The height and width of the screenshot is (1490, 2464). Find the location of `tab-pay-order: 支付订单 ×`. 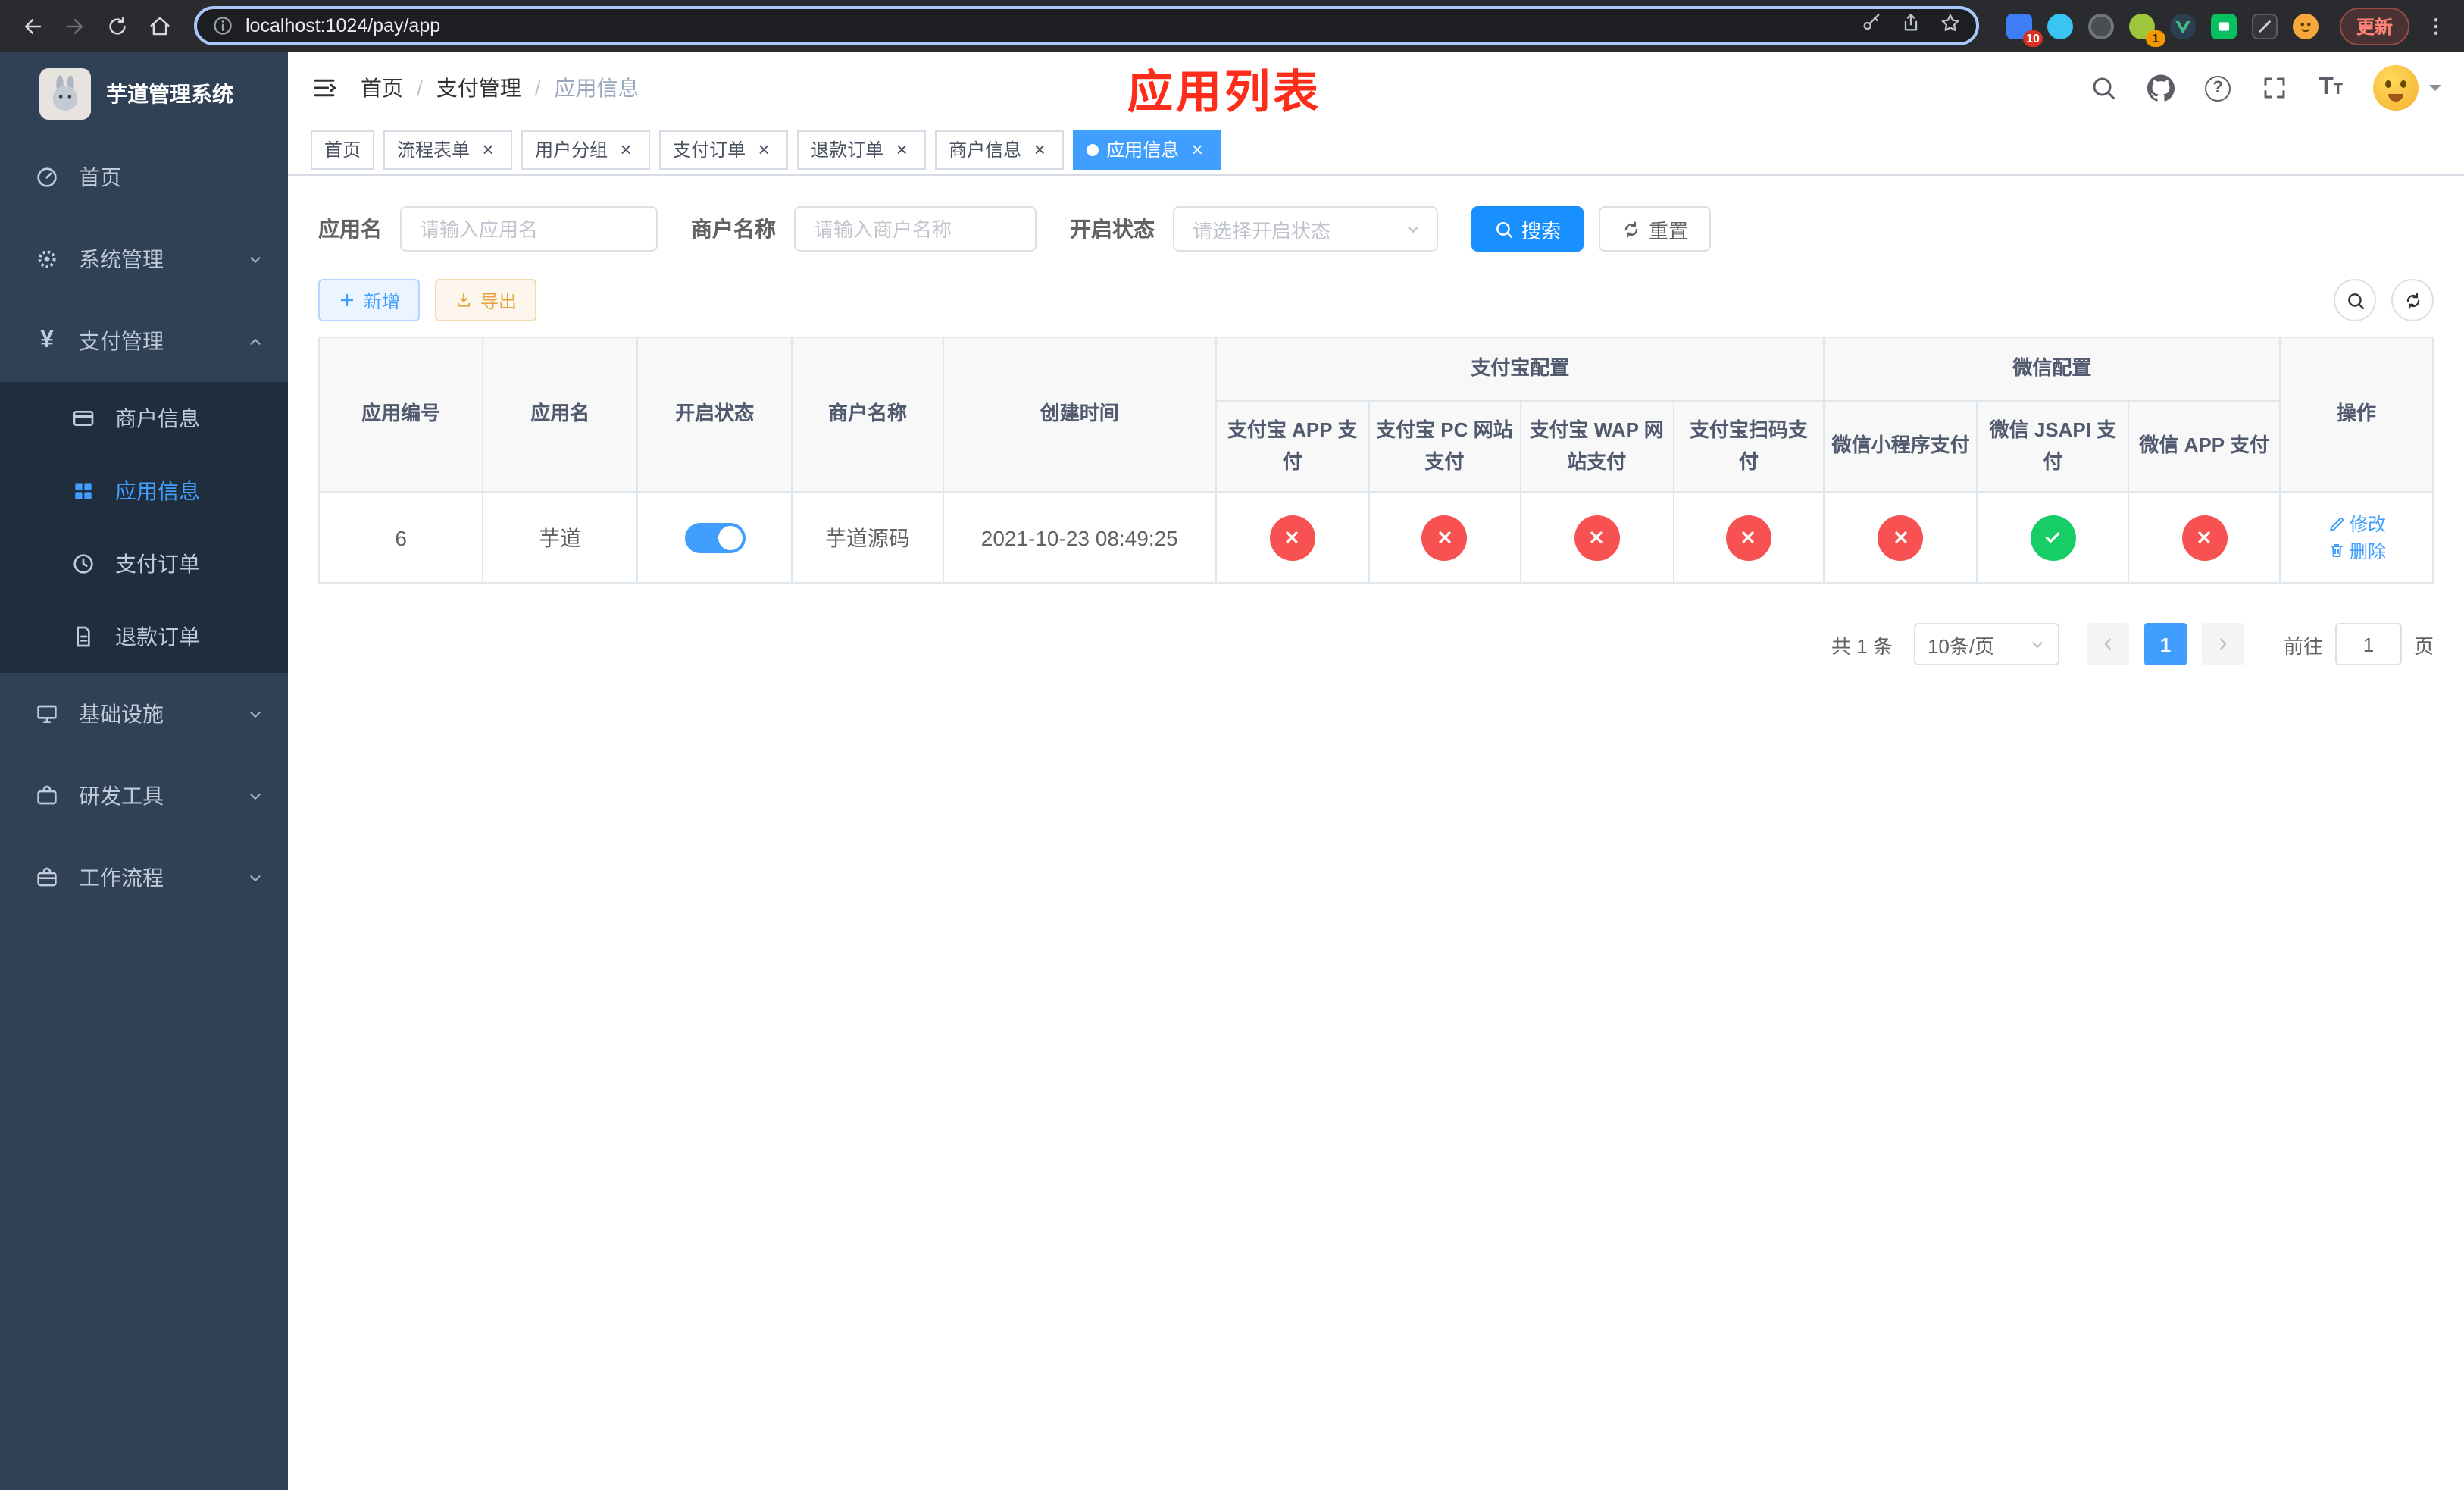

tab-pay-order: 支付订单 × is located at coordinates (724, 149).